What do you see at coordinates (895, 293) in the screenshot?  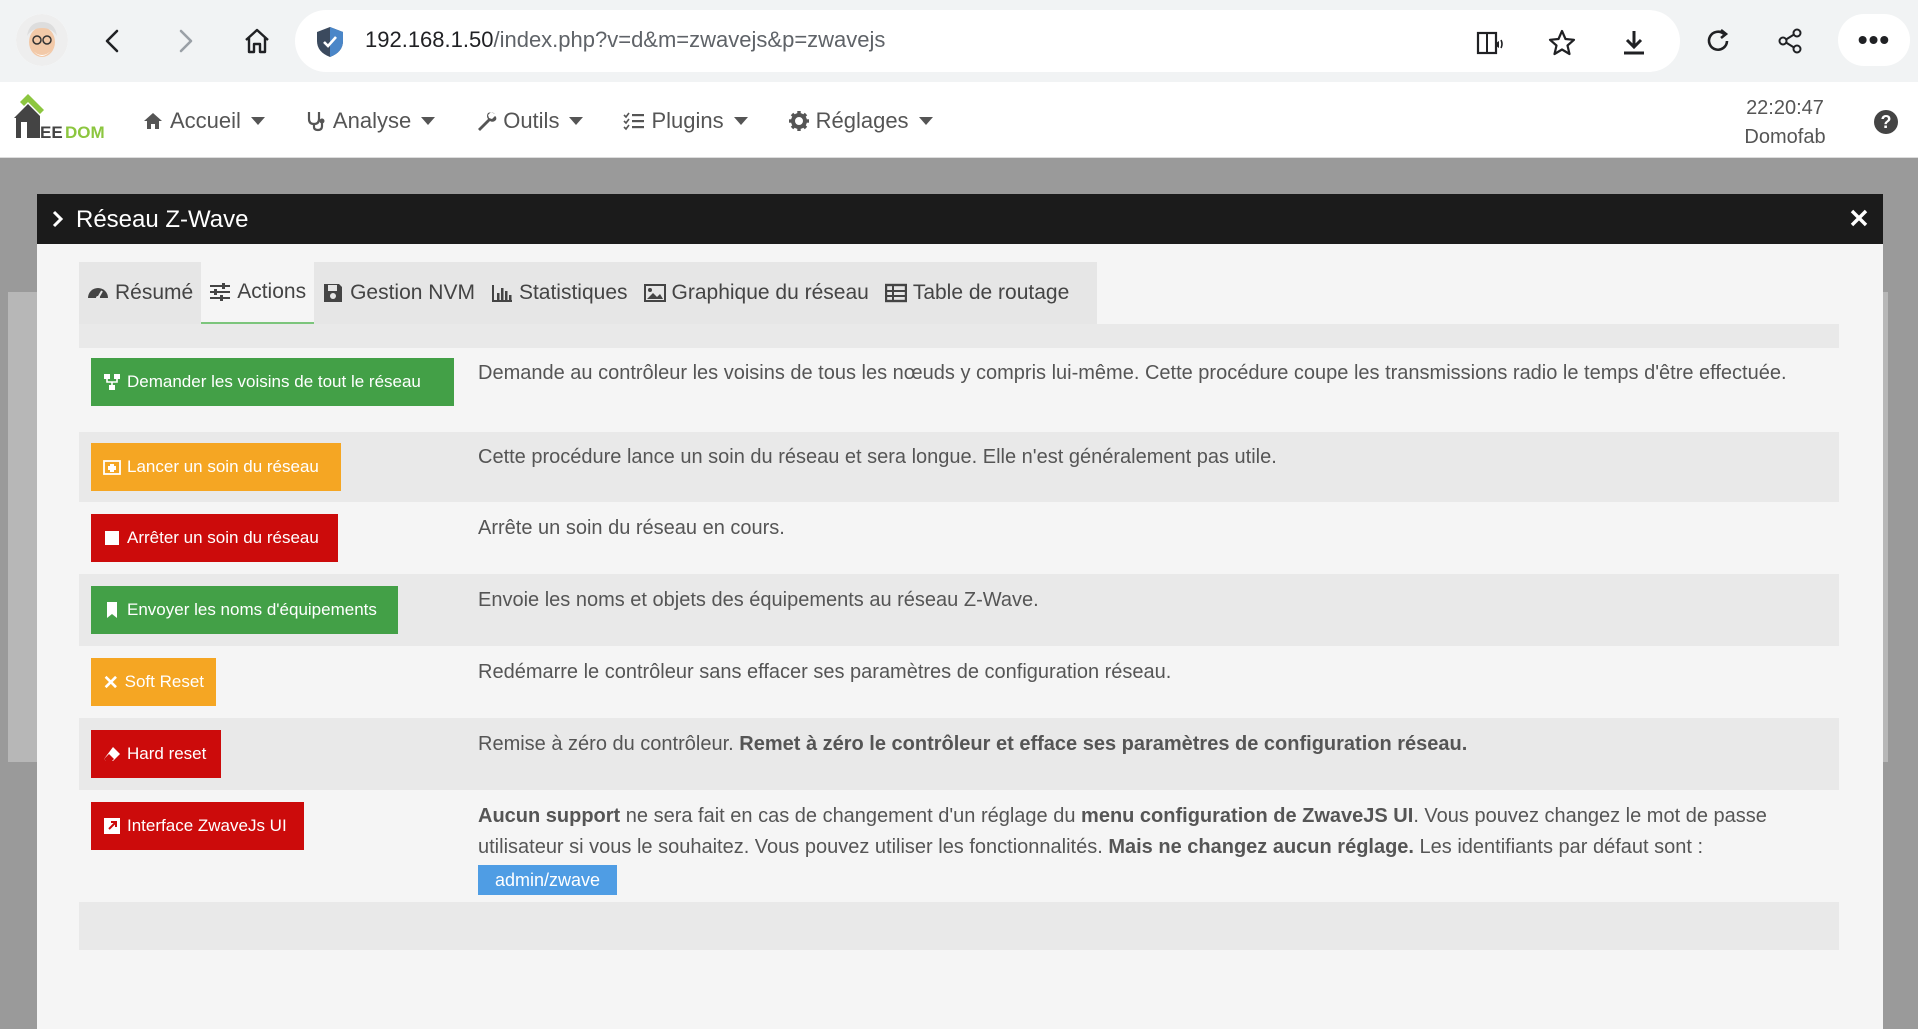 I see `table-icon` at bounding box center [895, 293].